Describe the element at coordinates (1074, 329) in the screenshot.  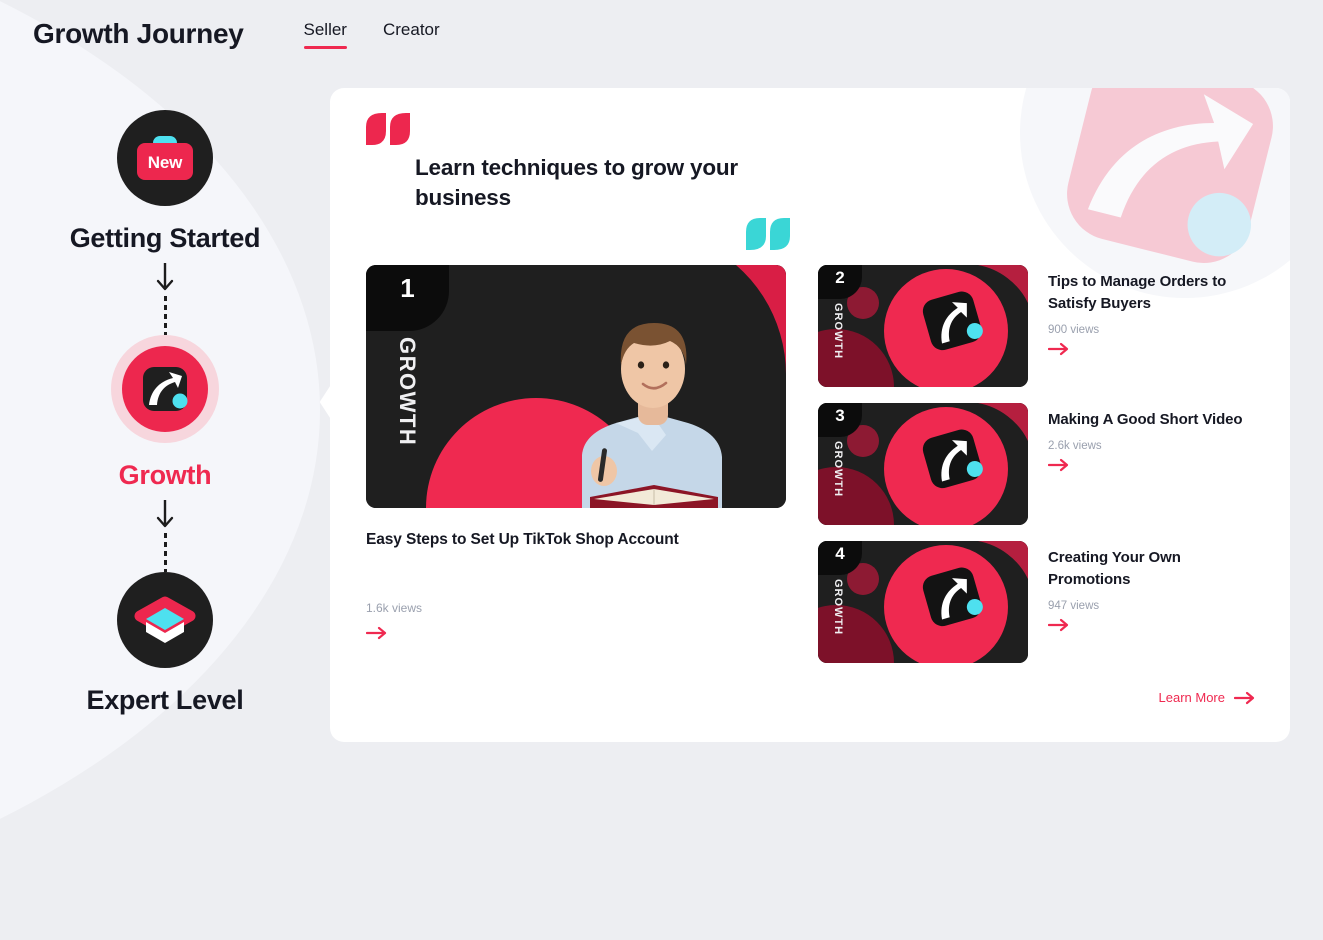
I see `list-item-views: 900 views` at that location.